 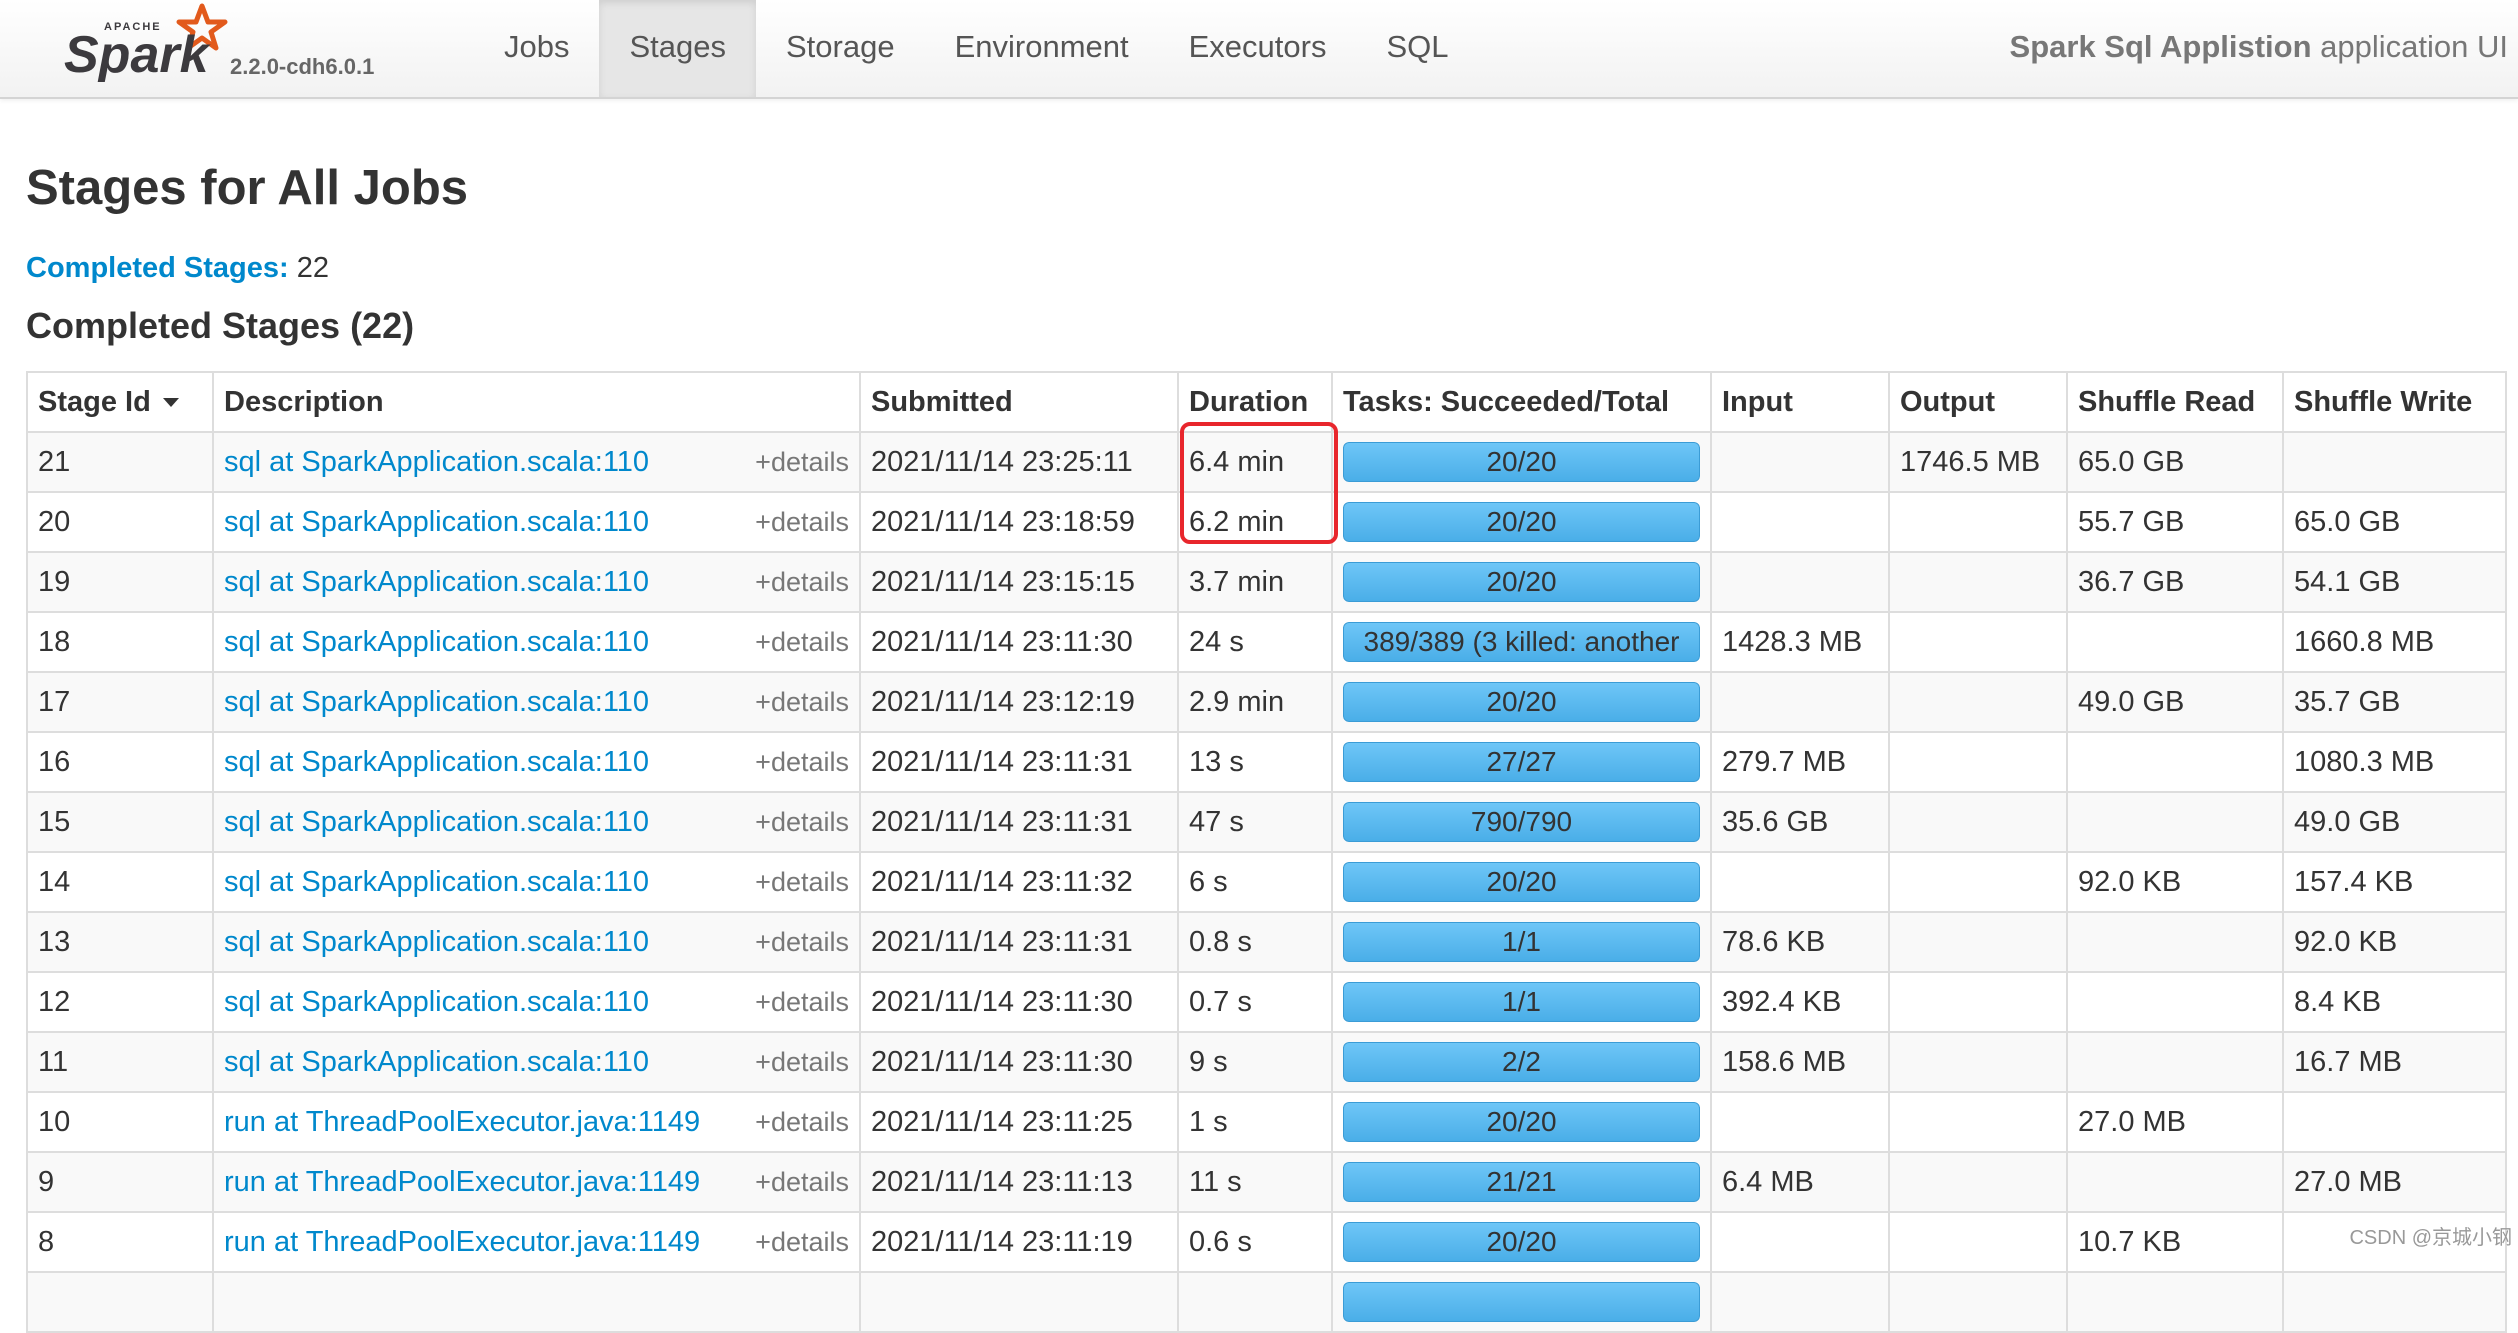 What do you see at coordinates (2430, 1238) in the screenshot?
I see `watermark: CSDN @京城小钢` at bounding box center [2430, 1238].